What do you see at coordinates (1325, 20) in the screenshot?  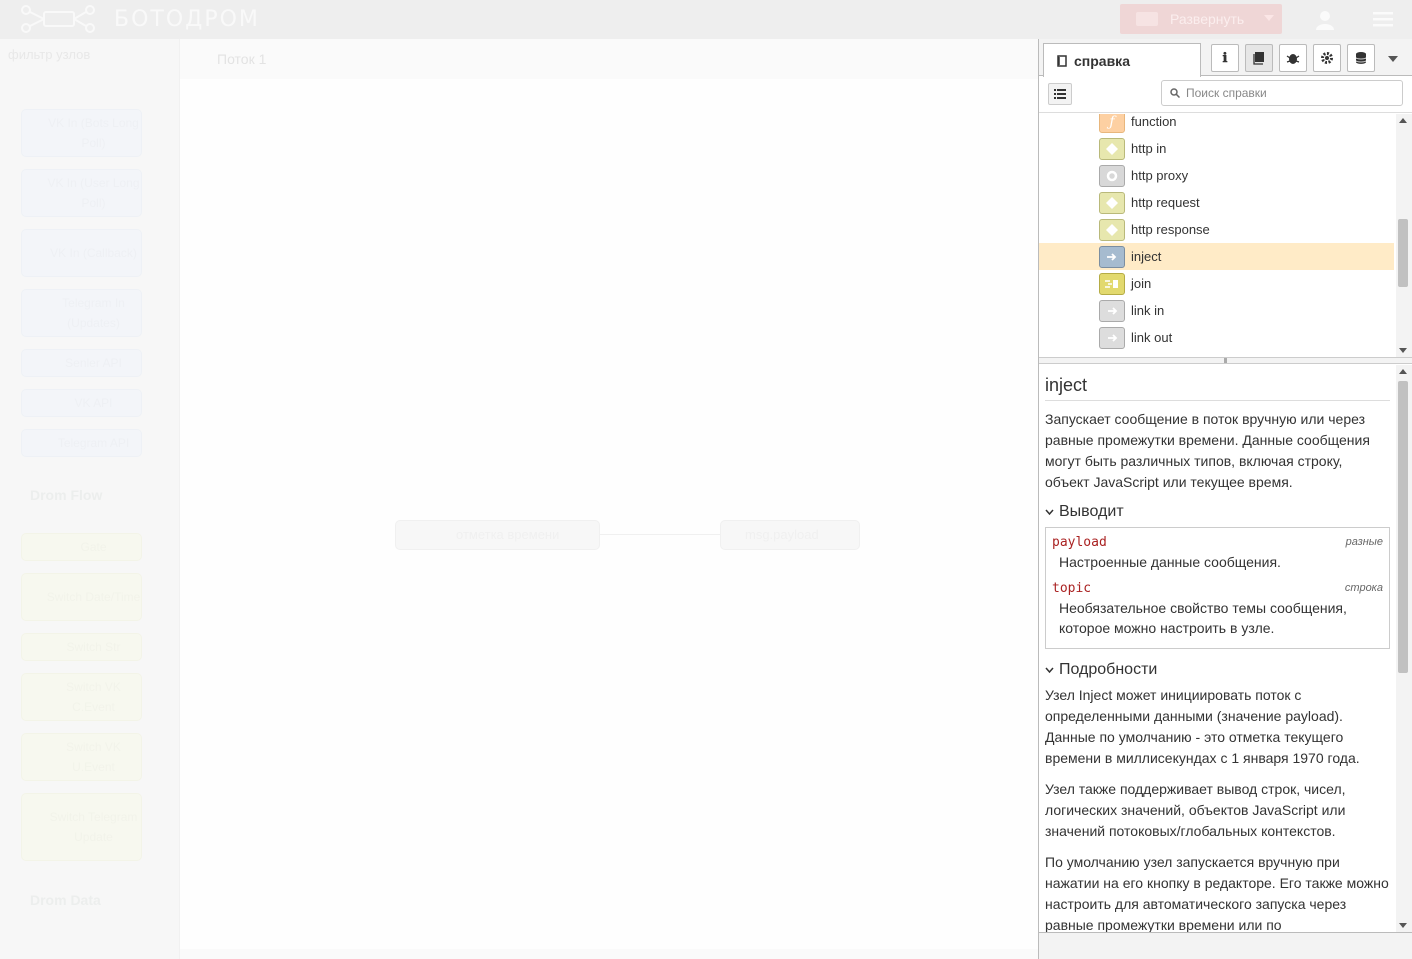 I see `user-icon` at bounding box center [1325, 20].